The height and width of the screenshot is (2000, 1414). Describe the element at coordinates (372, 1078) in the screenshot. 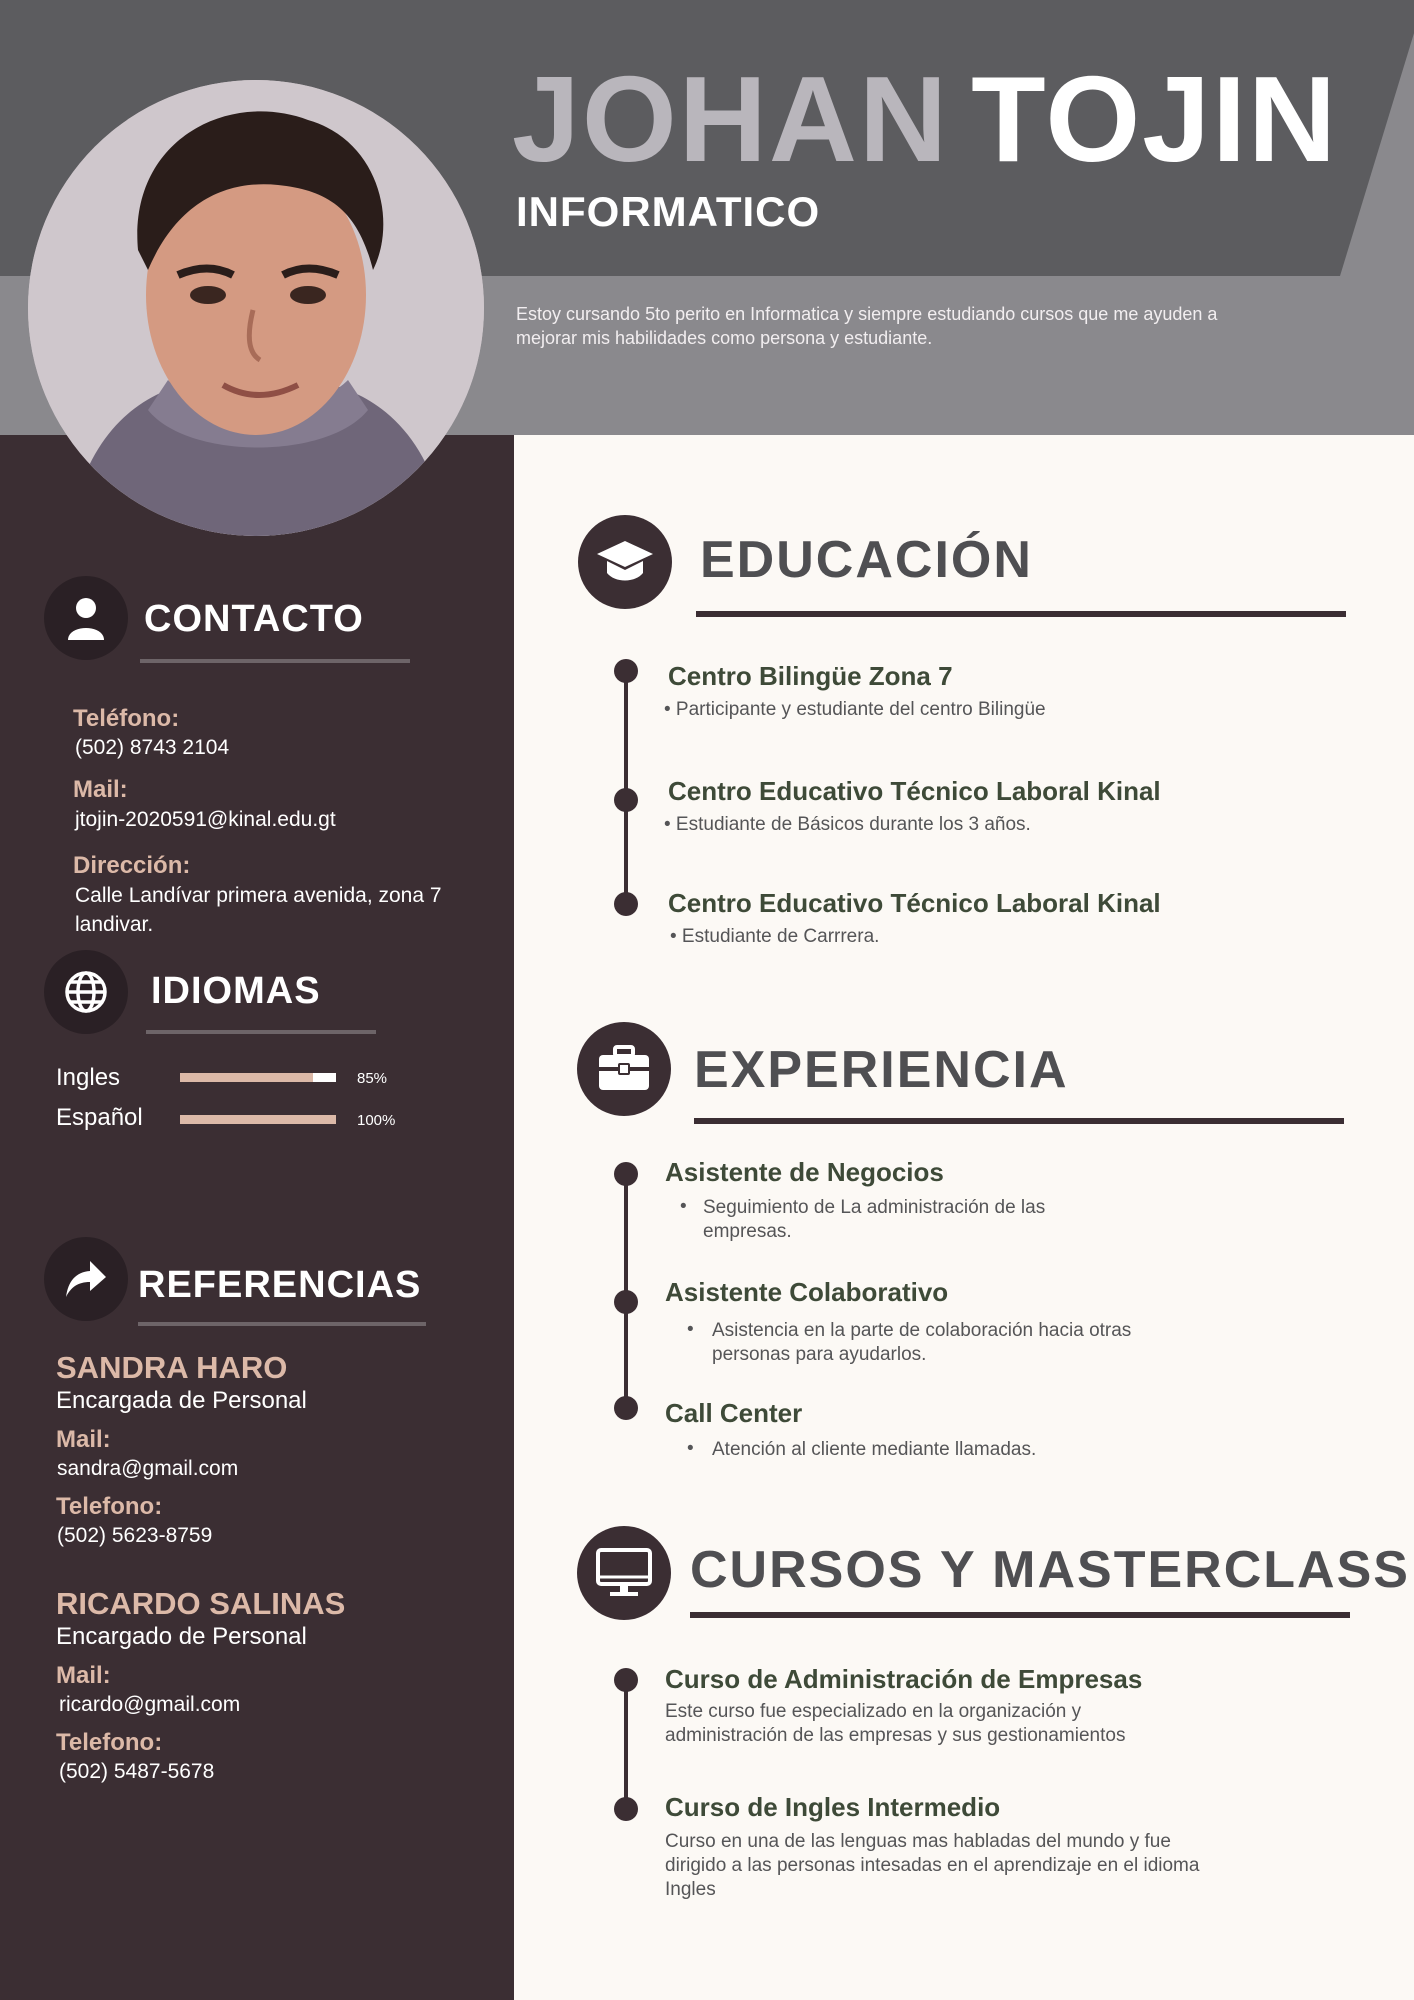

I see `language-percent: 85%` at that location.